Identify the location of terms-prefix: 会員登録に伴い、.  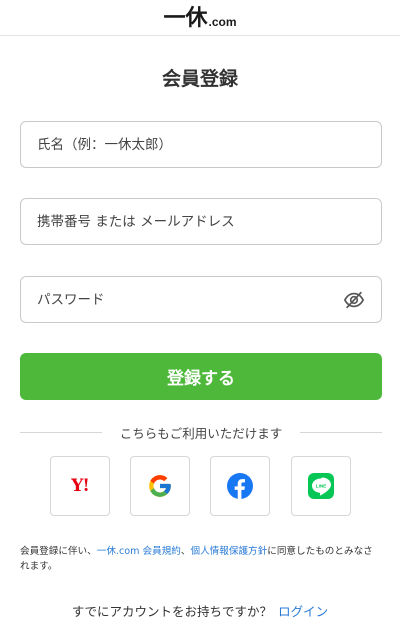
(58, 551).